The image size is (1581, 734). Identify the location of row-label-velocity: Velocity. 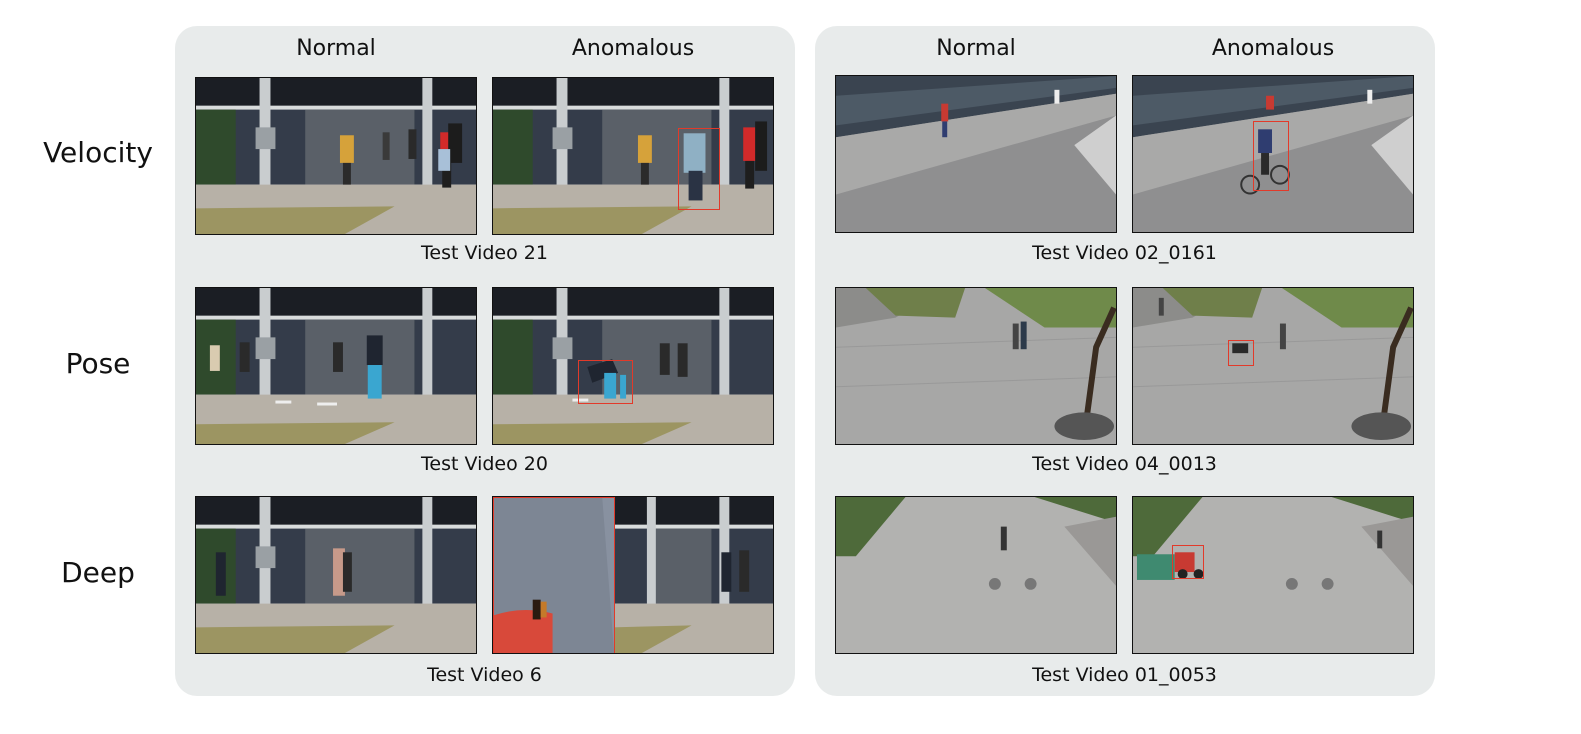
(98, 152).